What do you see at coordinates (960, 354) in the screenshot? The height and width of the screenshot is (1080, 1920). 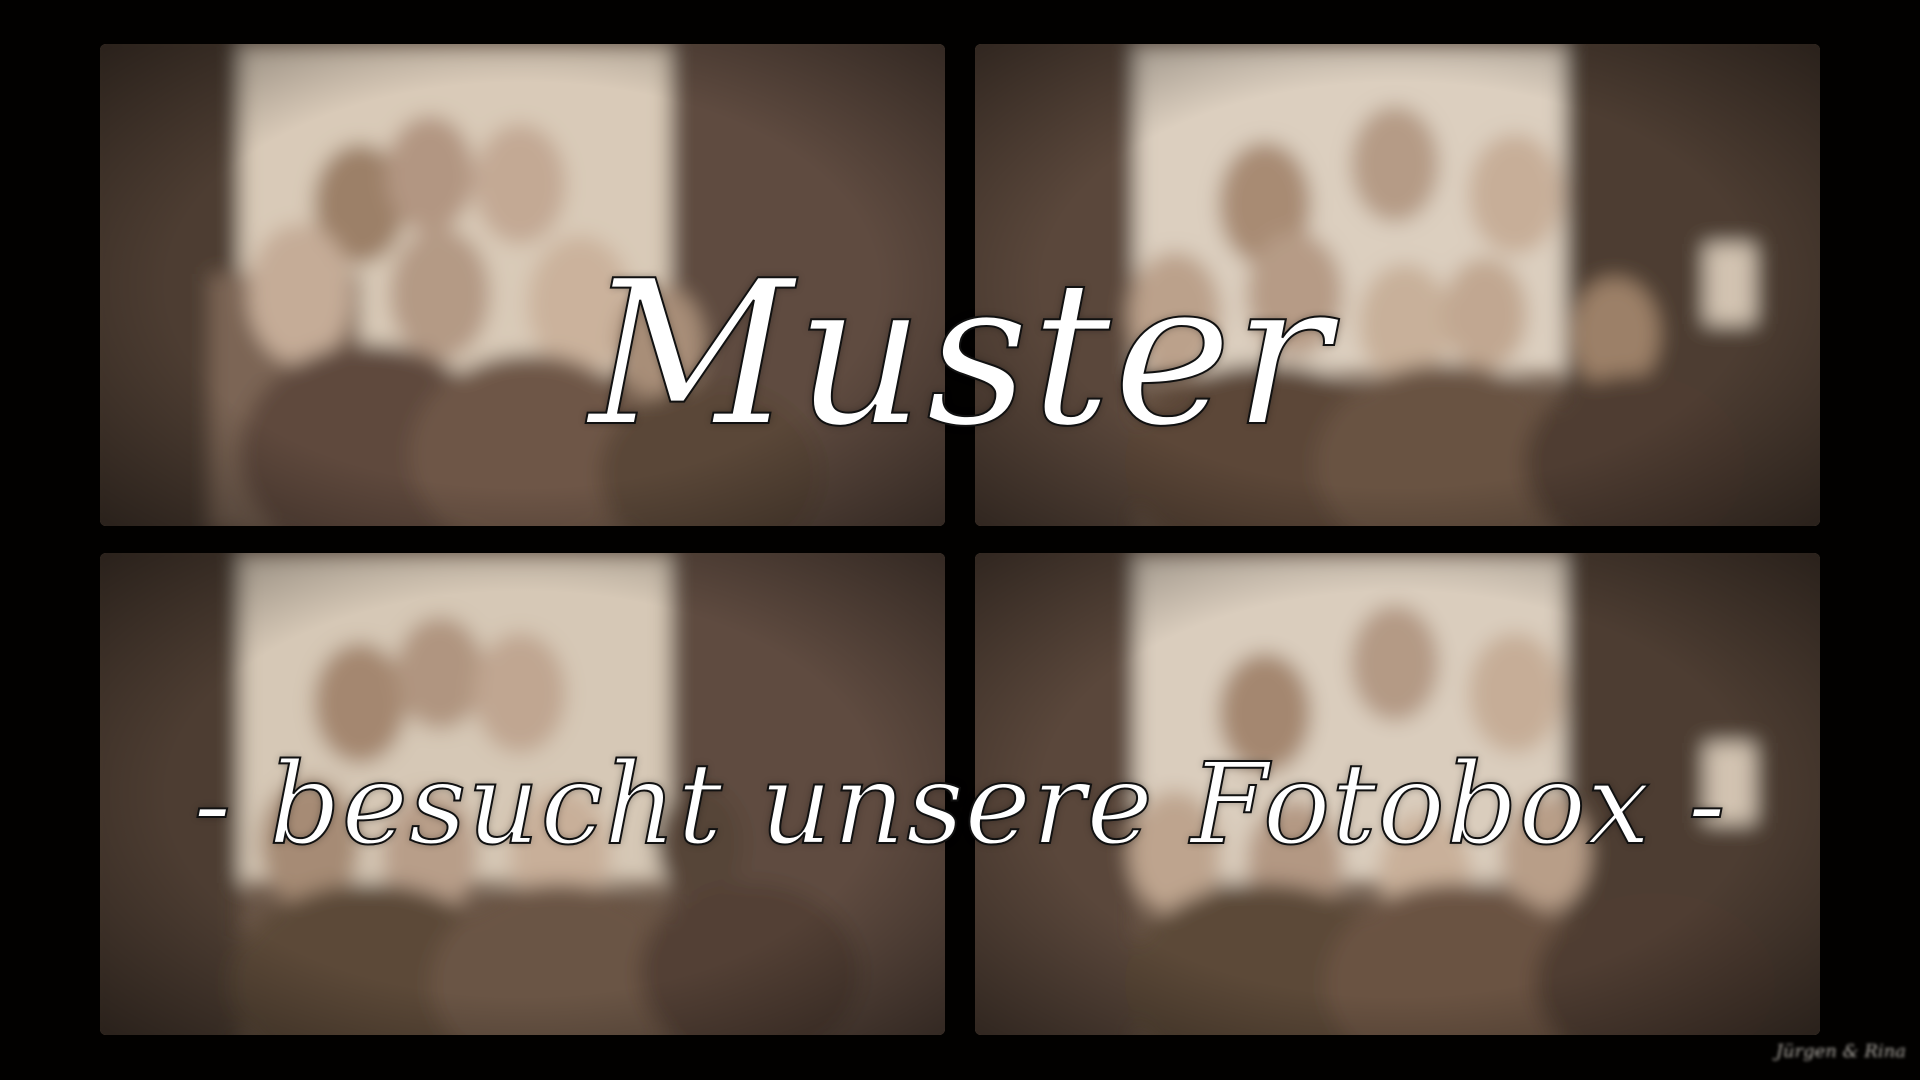 I see `main-title: Muster` at bounding box center [960, 354].